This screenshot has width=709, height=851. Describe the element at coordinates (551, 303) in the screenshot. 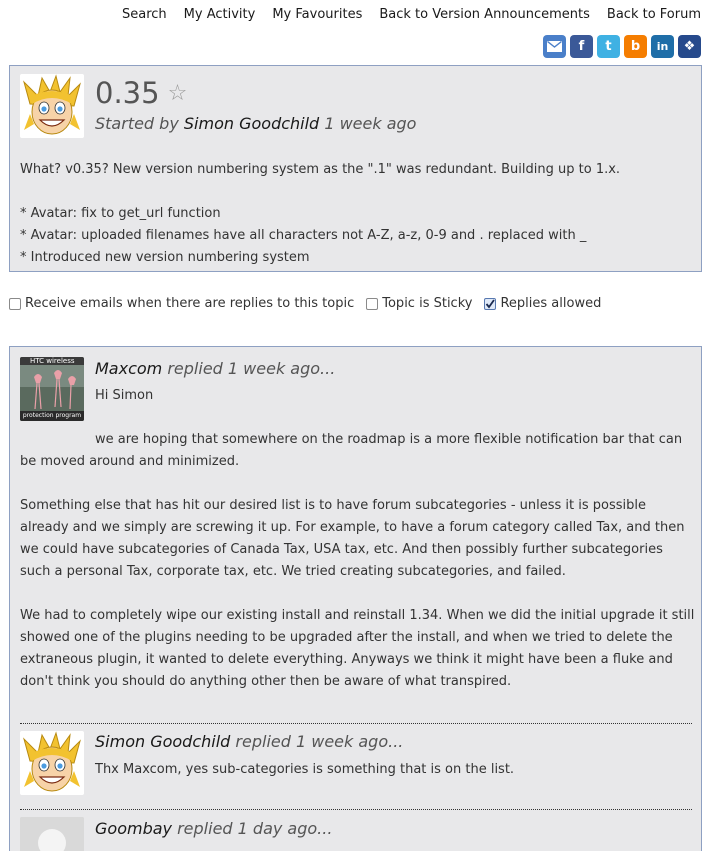

I see `replies-allowed-label: Replies allowed` at that location.